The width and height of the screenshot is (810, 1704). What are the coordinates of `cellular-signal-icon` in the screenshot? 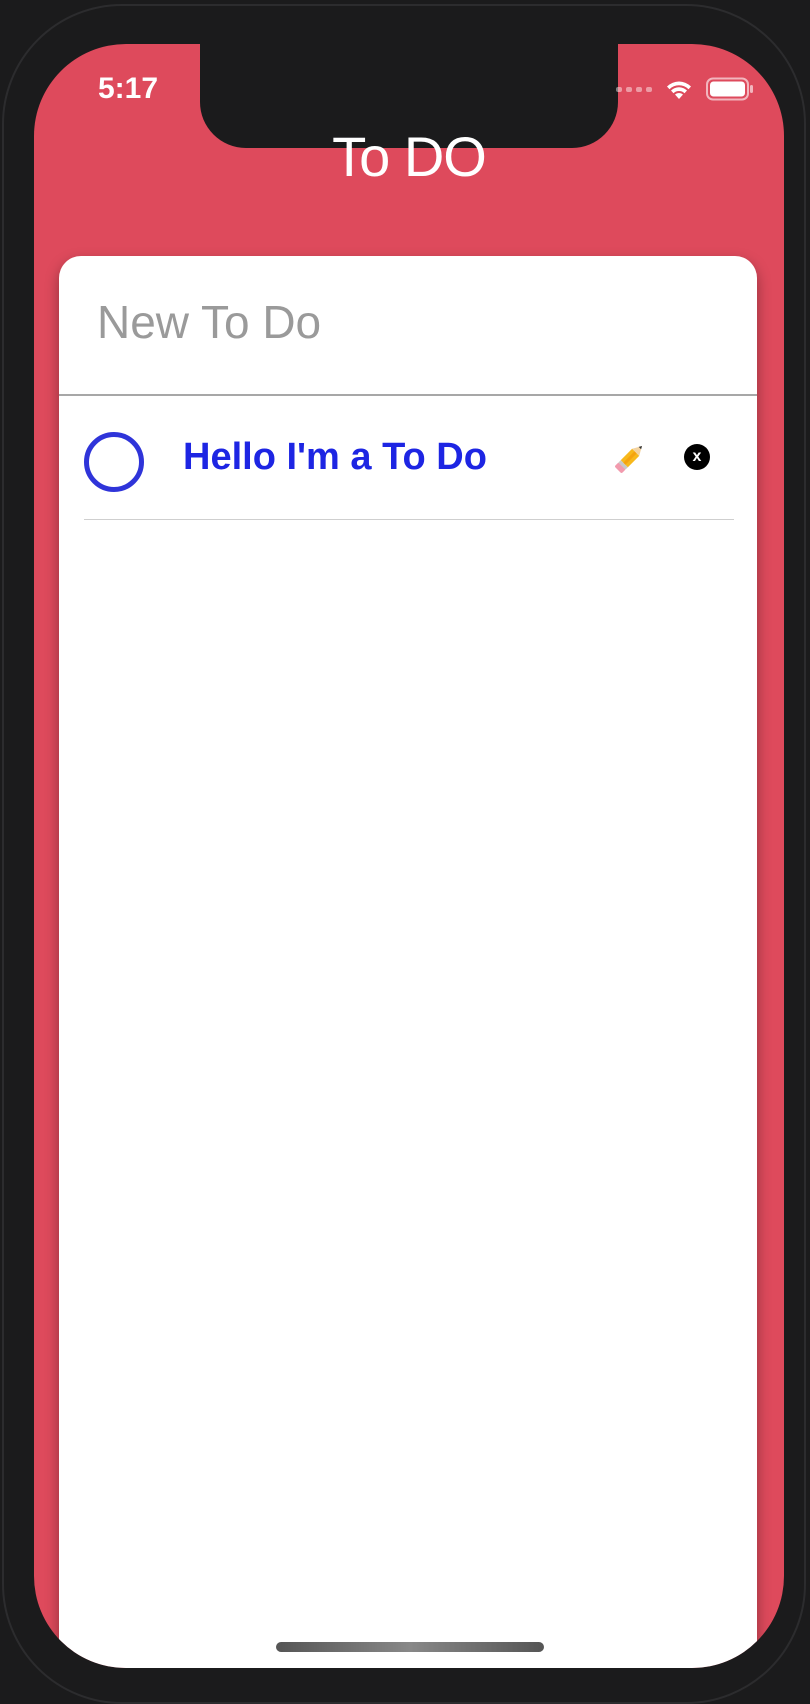 It's located at (634, 89).